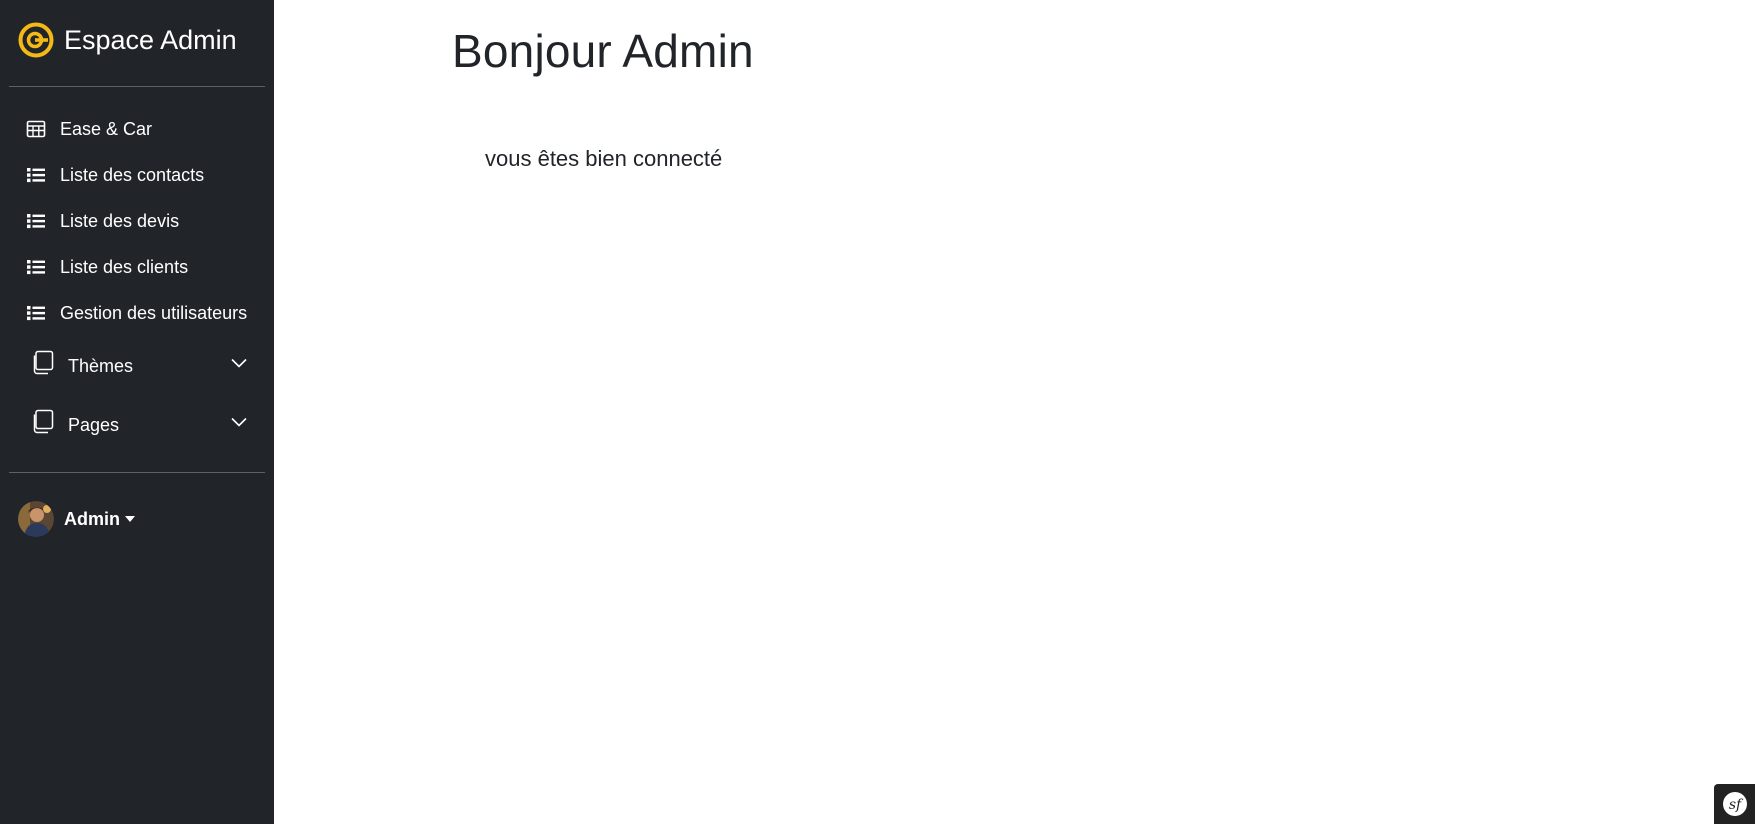 Image resolution: width=1755 pixels, height=824 pixels. I want to click on symfony-logo-icon: sf, so click(1734, 804).